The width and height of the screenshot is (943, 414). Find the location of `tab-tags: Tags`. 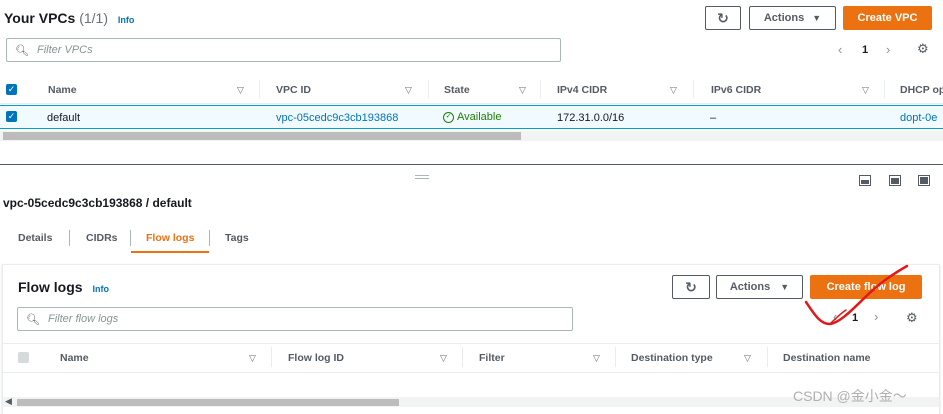

tab-tags: Tags is located at coordinates (237, 238).